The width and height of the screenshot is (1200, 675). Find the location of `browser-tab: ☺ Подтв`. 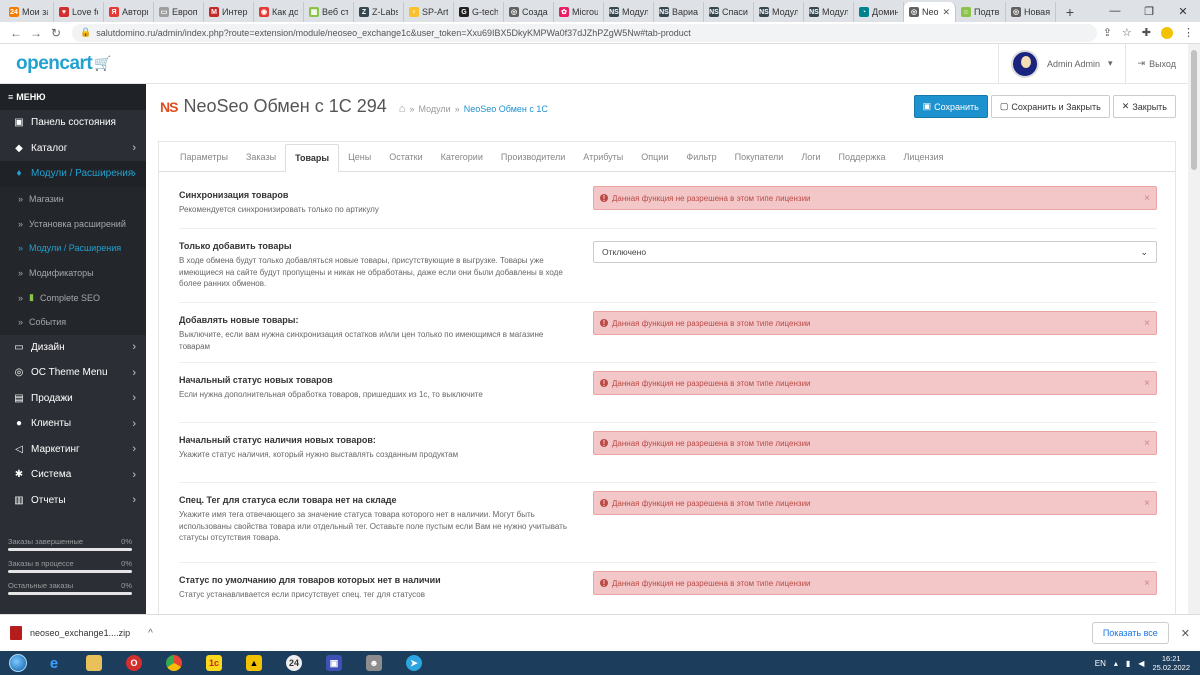

browser-tab: ☺ Подтв is located at coordinates (981, 12).